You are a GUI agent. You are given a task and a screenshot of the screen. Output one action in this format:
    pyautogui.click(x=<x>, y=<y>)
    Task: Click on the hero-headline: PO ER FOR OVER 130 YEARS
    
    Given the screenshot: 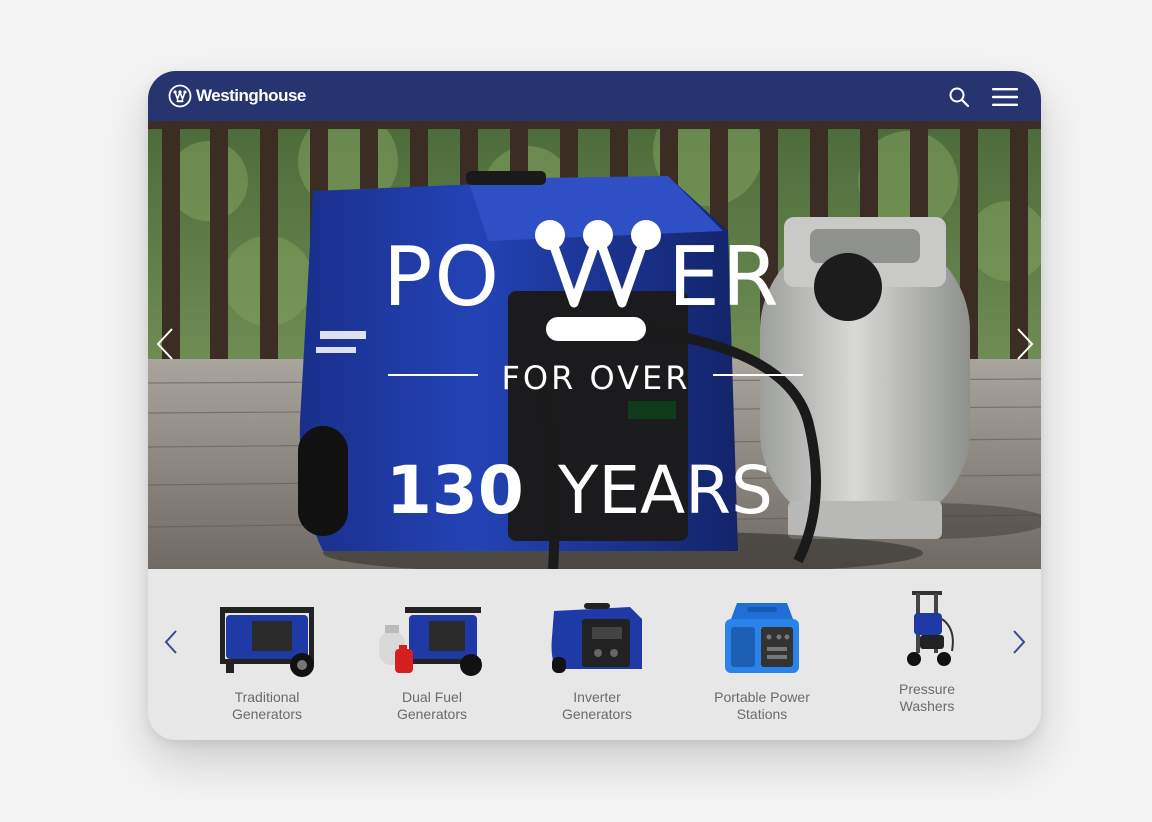 What is the action you would take?
    pyautogui.click(x=593, y=374)
    